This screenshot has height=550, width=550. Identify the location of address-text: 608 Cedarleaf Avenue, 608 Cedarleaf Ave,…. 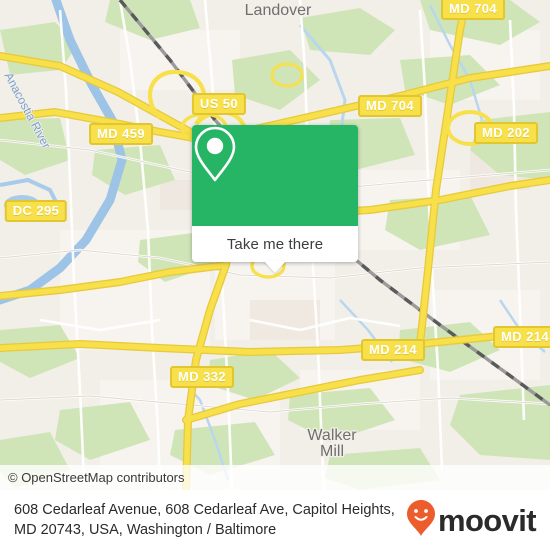
(204, 520).